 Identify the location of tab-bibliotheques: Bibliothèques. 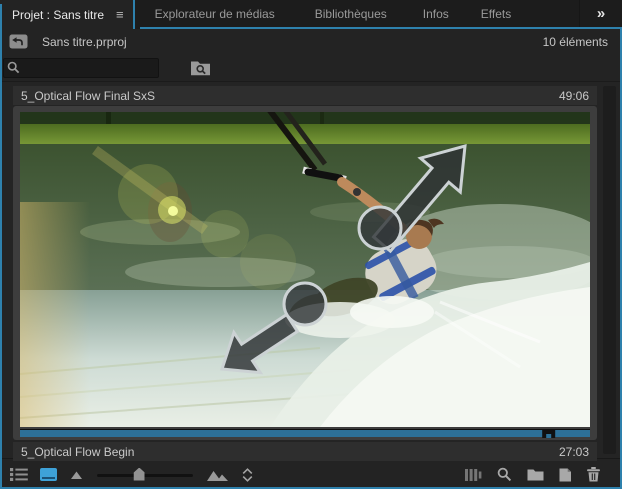
(351, 13).